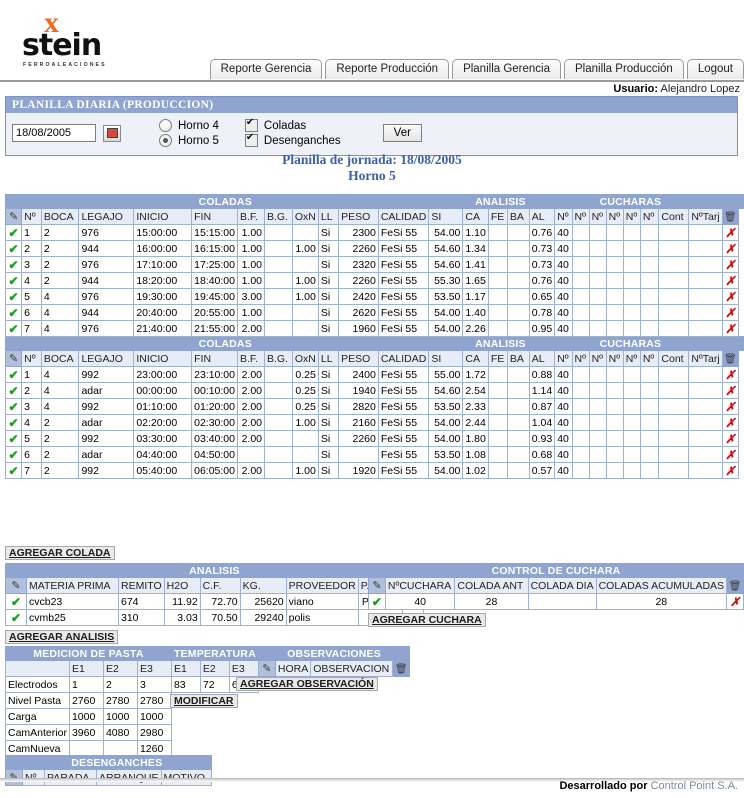 The height and width of the screenshot is (798, 744). Describe the element at coordinates (204, 701) in the screenshot. I see `modificar-button: MODIFICAR` at that location.